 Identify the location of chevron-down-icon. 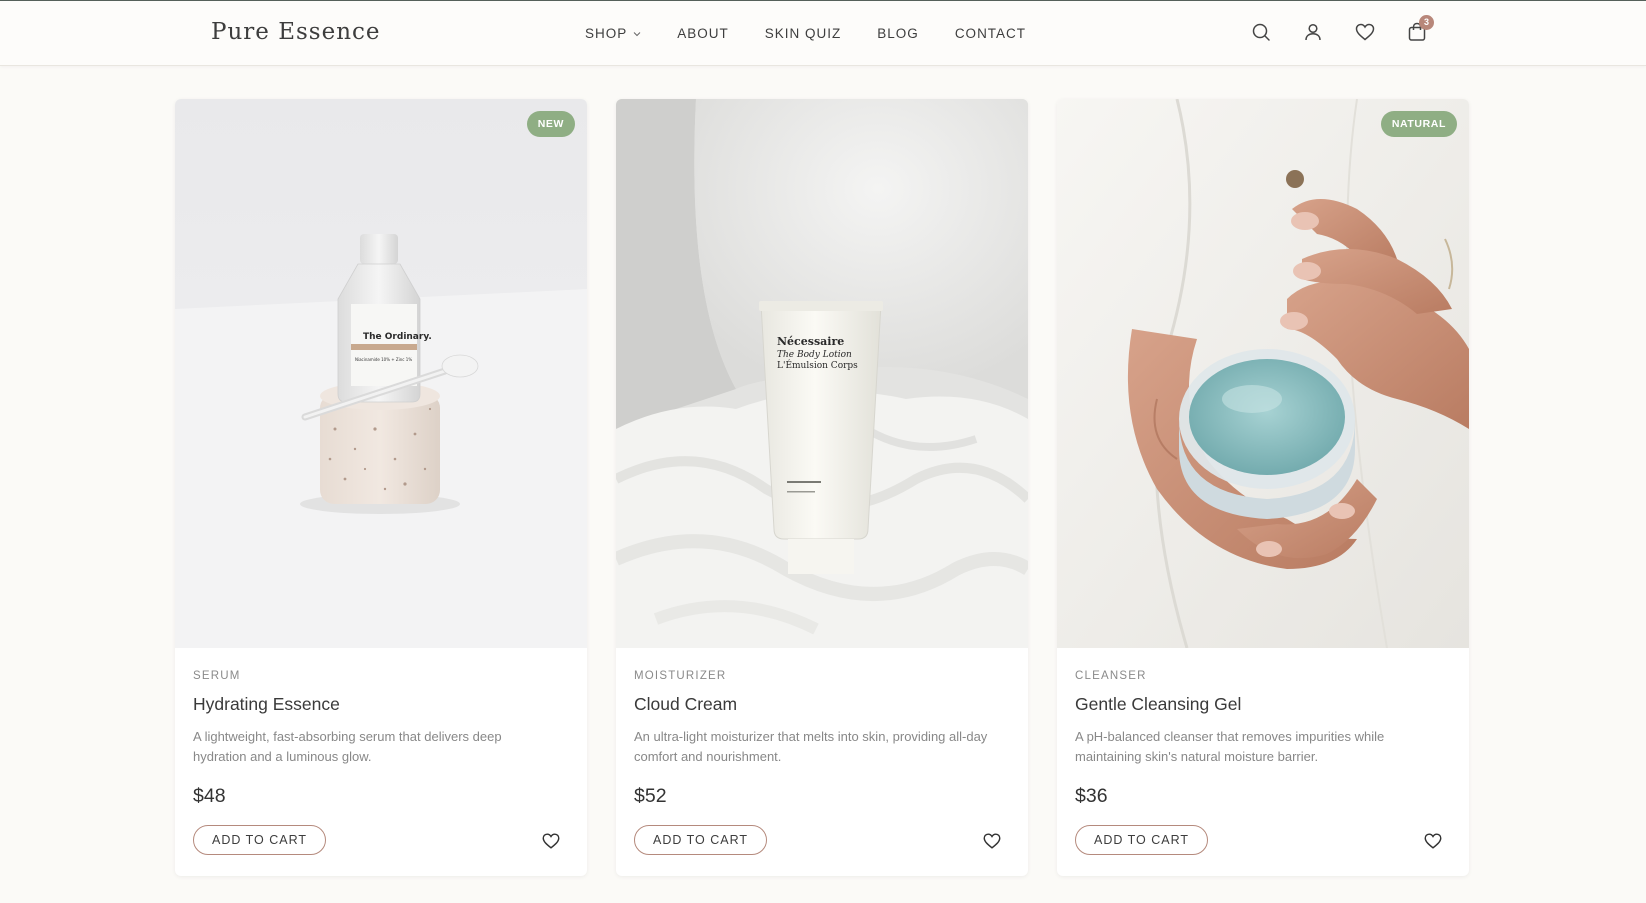
(637, 33).